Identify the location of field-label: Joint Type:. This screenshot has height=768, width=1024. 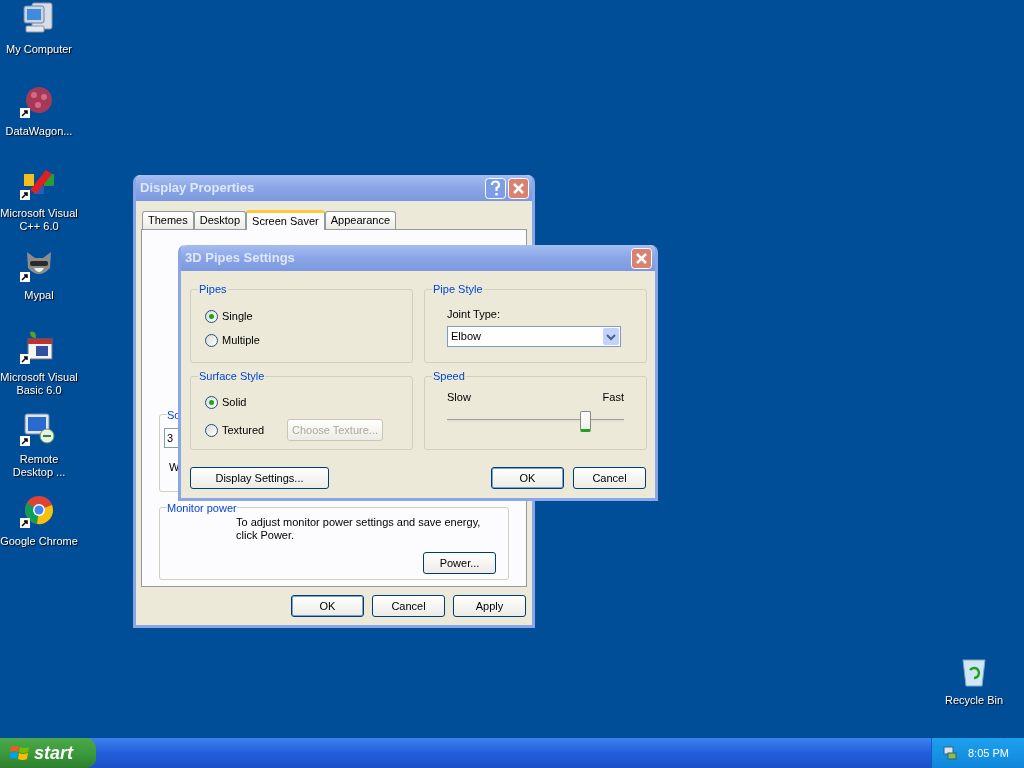
(474, 314).